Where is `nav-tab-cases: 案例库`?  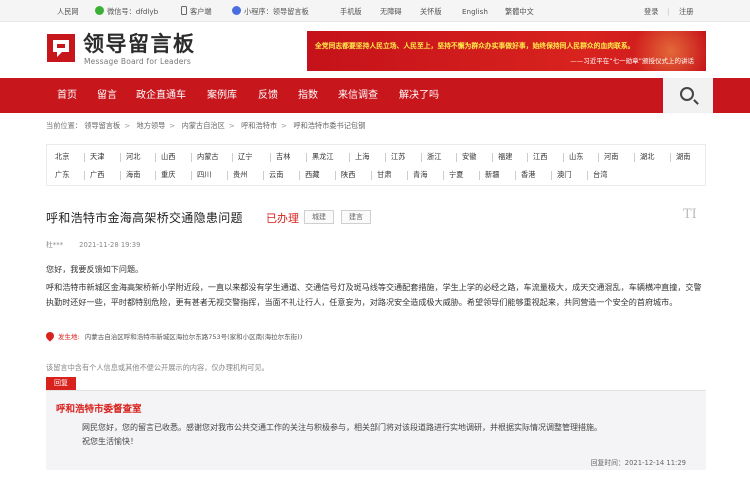 nav-tab-cases: 案例库 is located at coordinates (222, 95).